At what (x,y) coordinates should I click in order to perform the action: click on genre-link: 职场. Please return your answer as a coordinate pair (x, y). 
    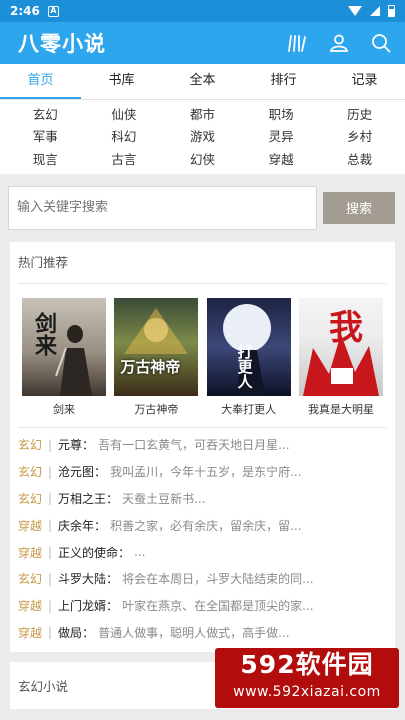
    Looking at the image, I should click on (281, 113).